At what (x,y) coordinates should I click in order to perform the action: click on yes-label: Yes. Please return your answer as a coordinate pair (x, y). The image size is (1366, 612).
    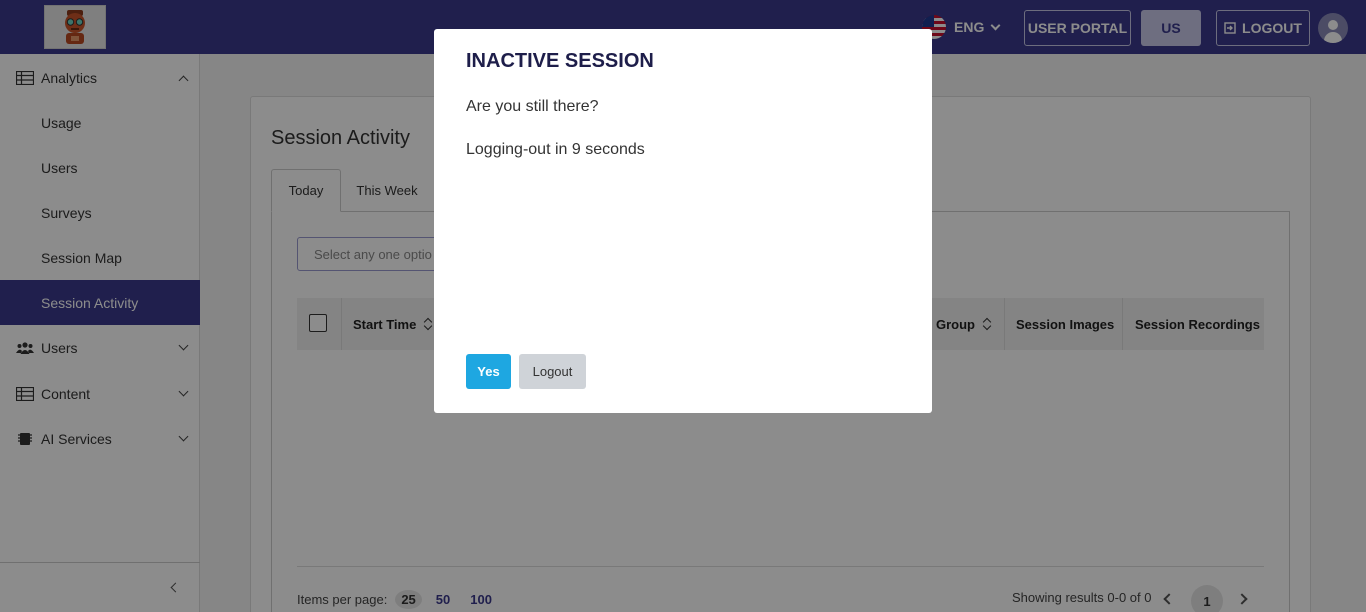
    Looking at the image, I should click on (488, 371).